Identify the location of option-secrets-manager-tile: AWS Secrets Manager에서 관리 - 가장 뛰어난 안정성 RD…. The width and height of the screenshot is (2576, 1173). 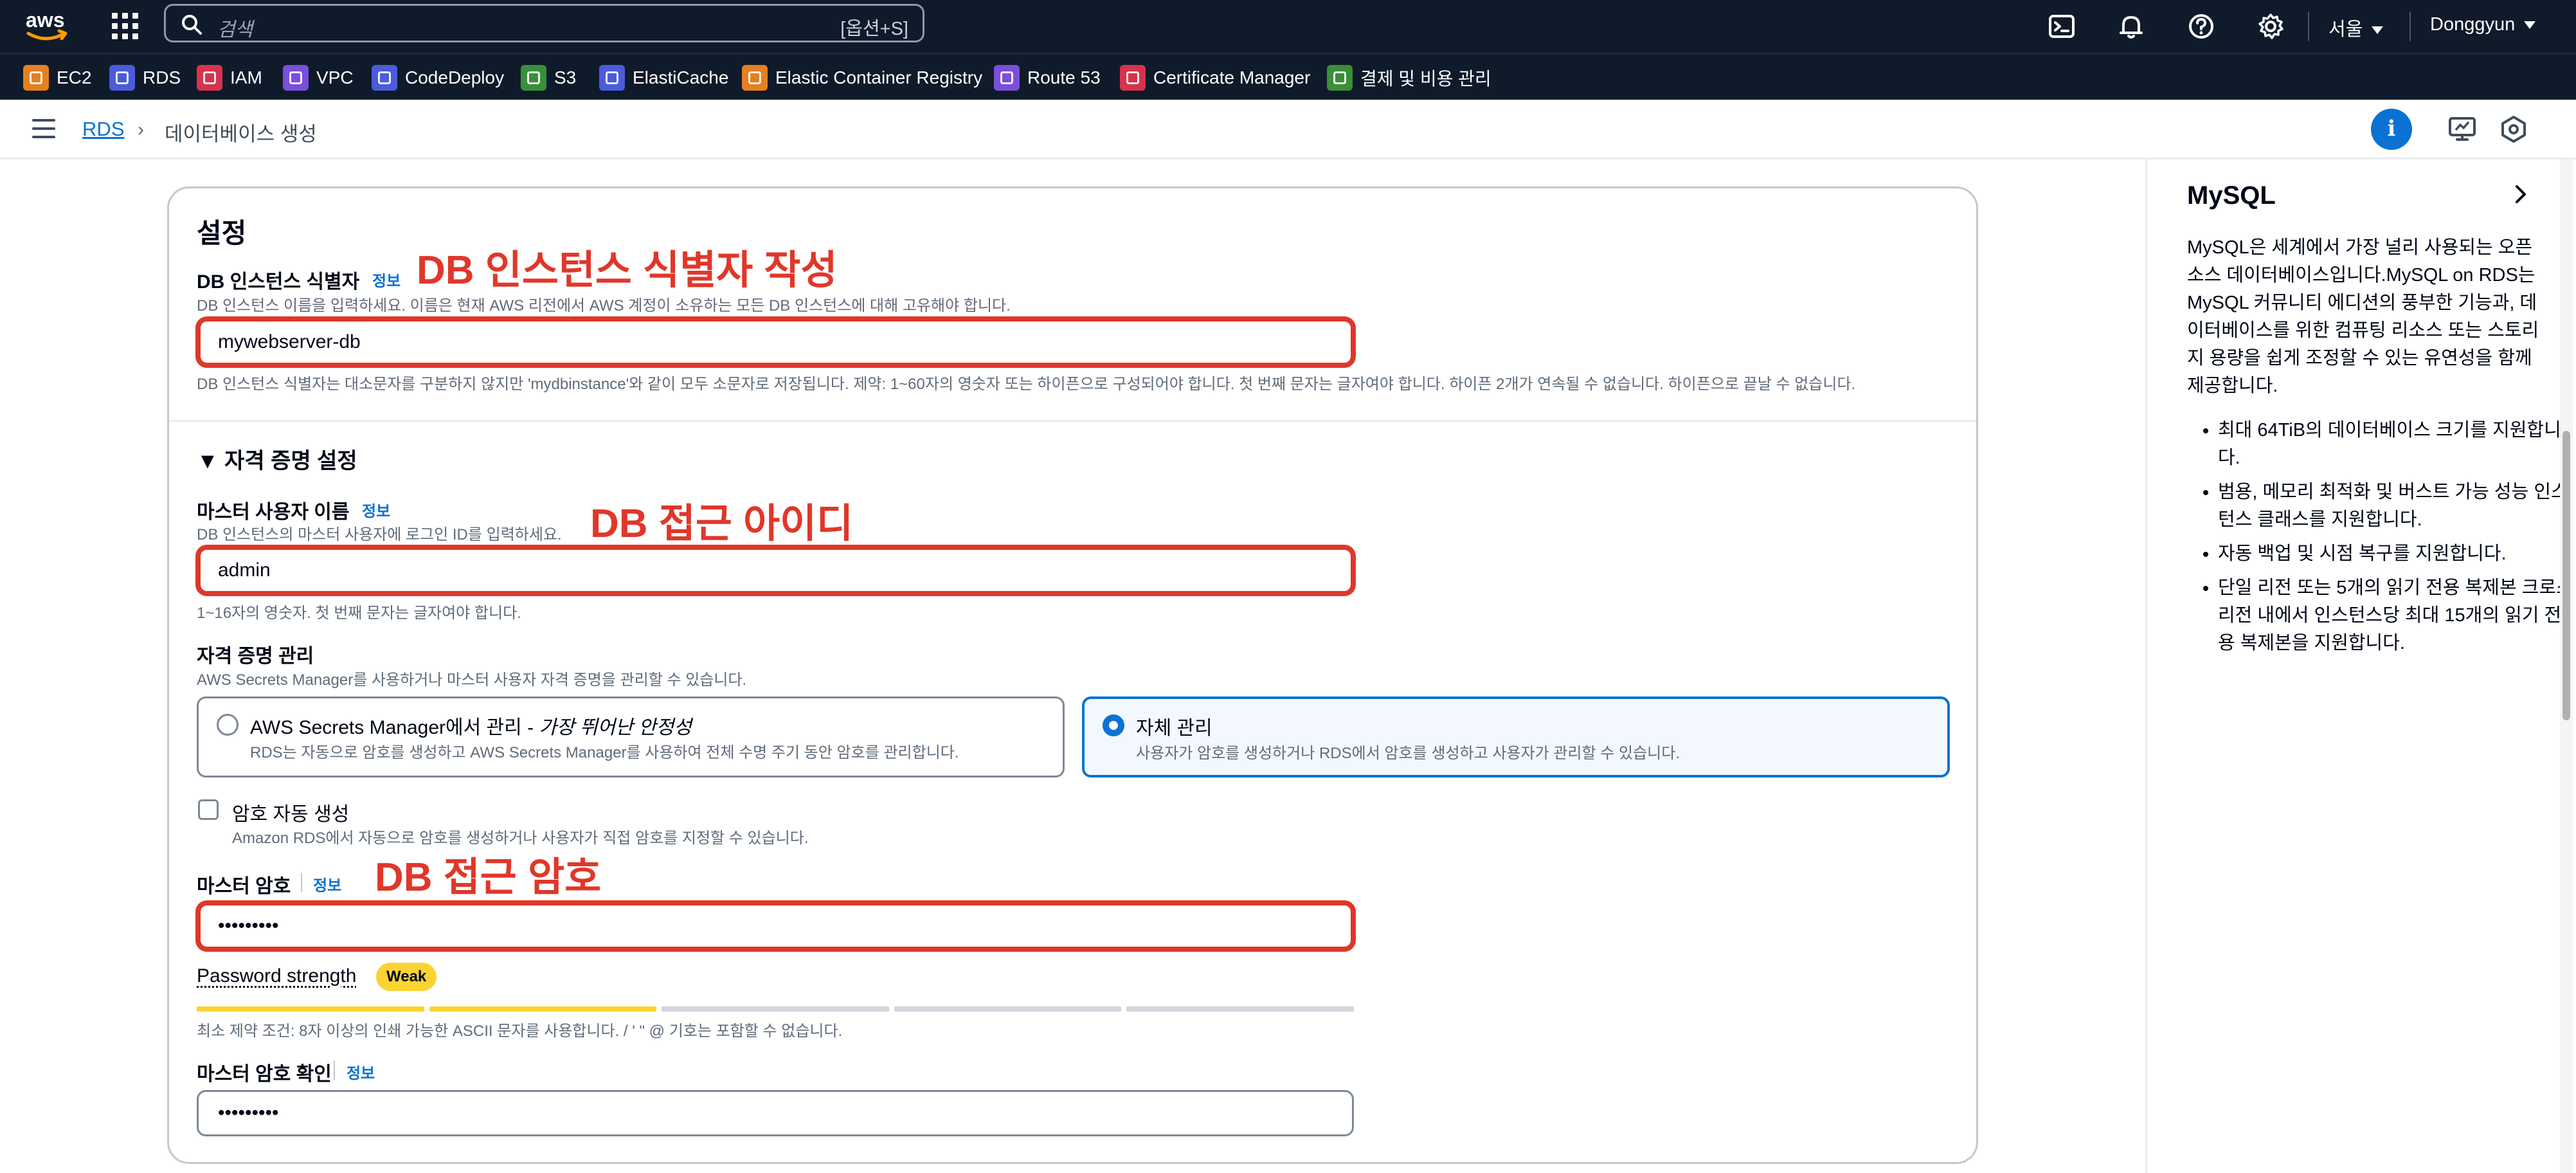
(631, 736).